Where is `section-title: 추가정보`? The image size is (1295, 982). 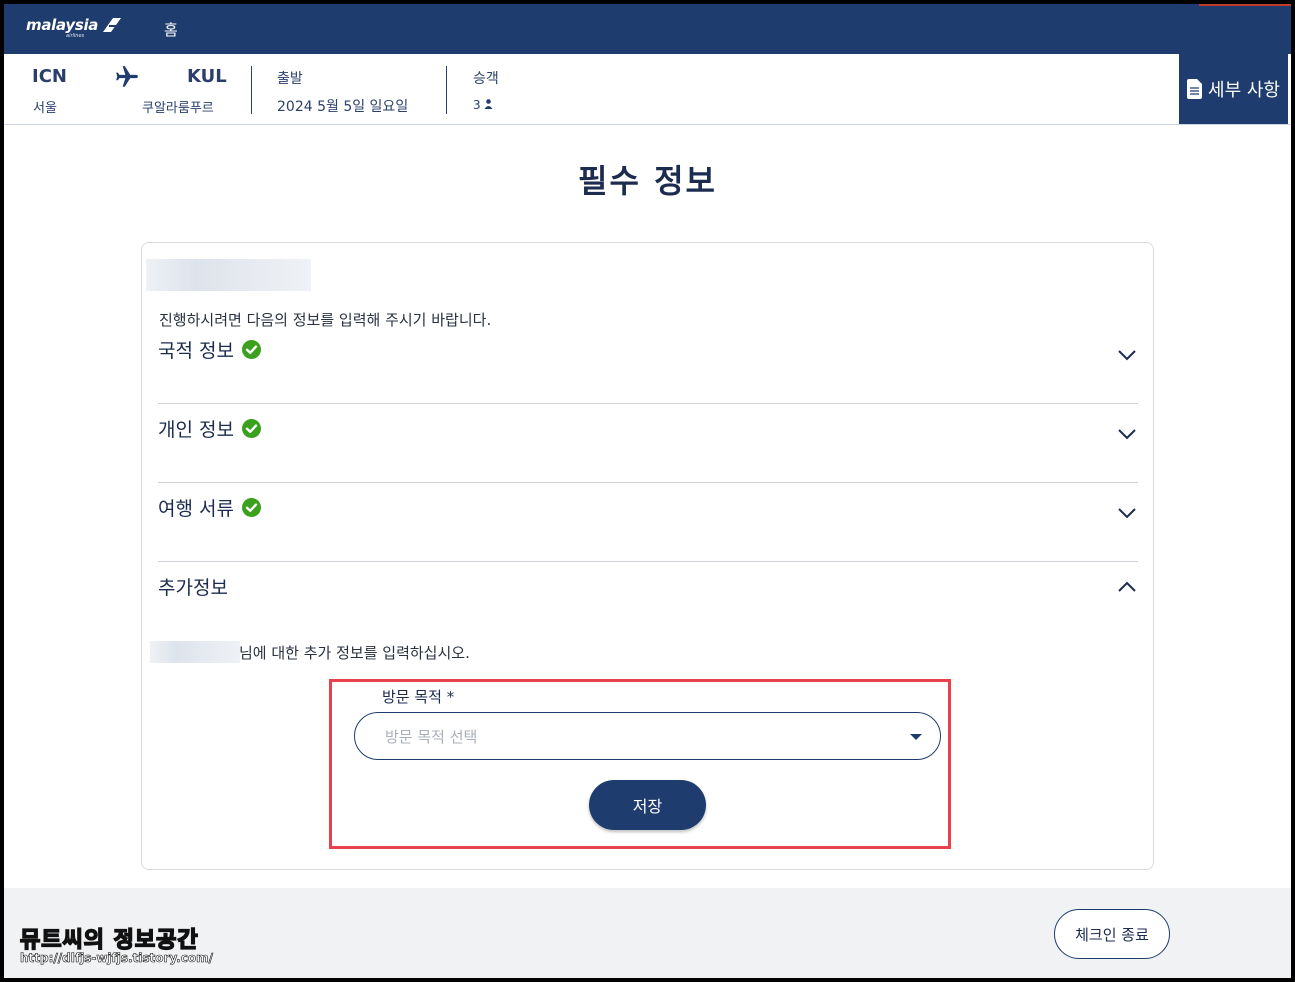
section-title: 추가정보 is located at coordinates (193, 586).